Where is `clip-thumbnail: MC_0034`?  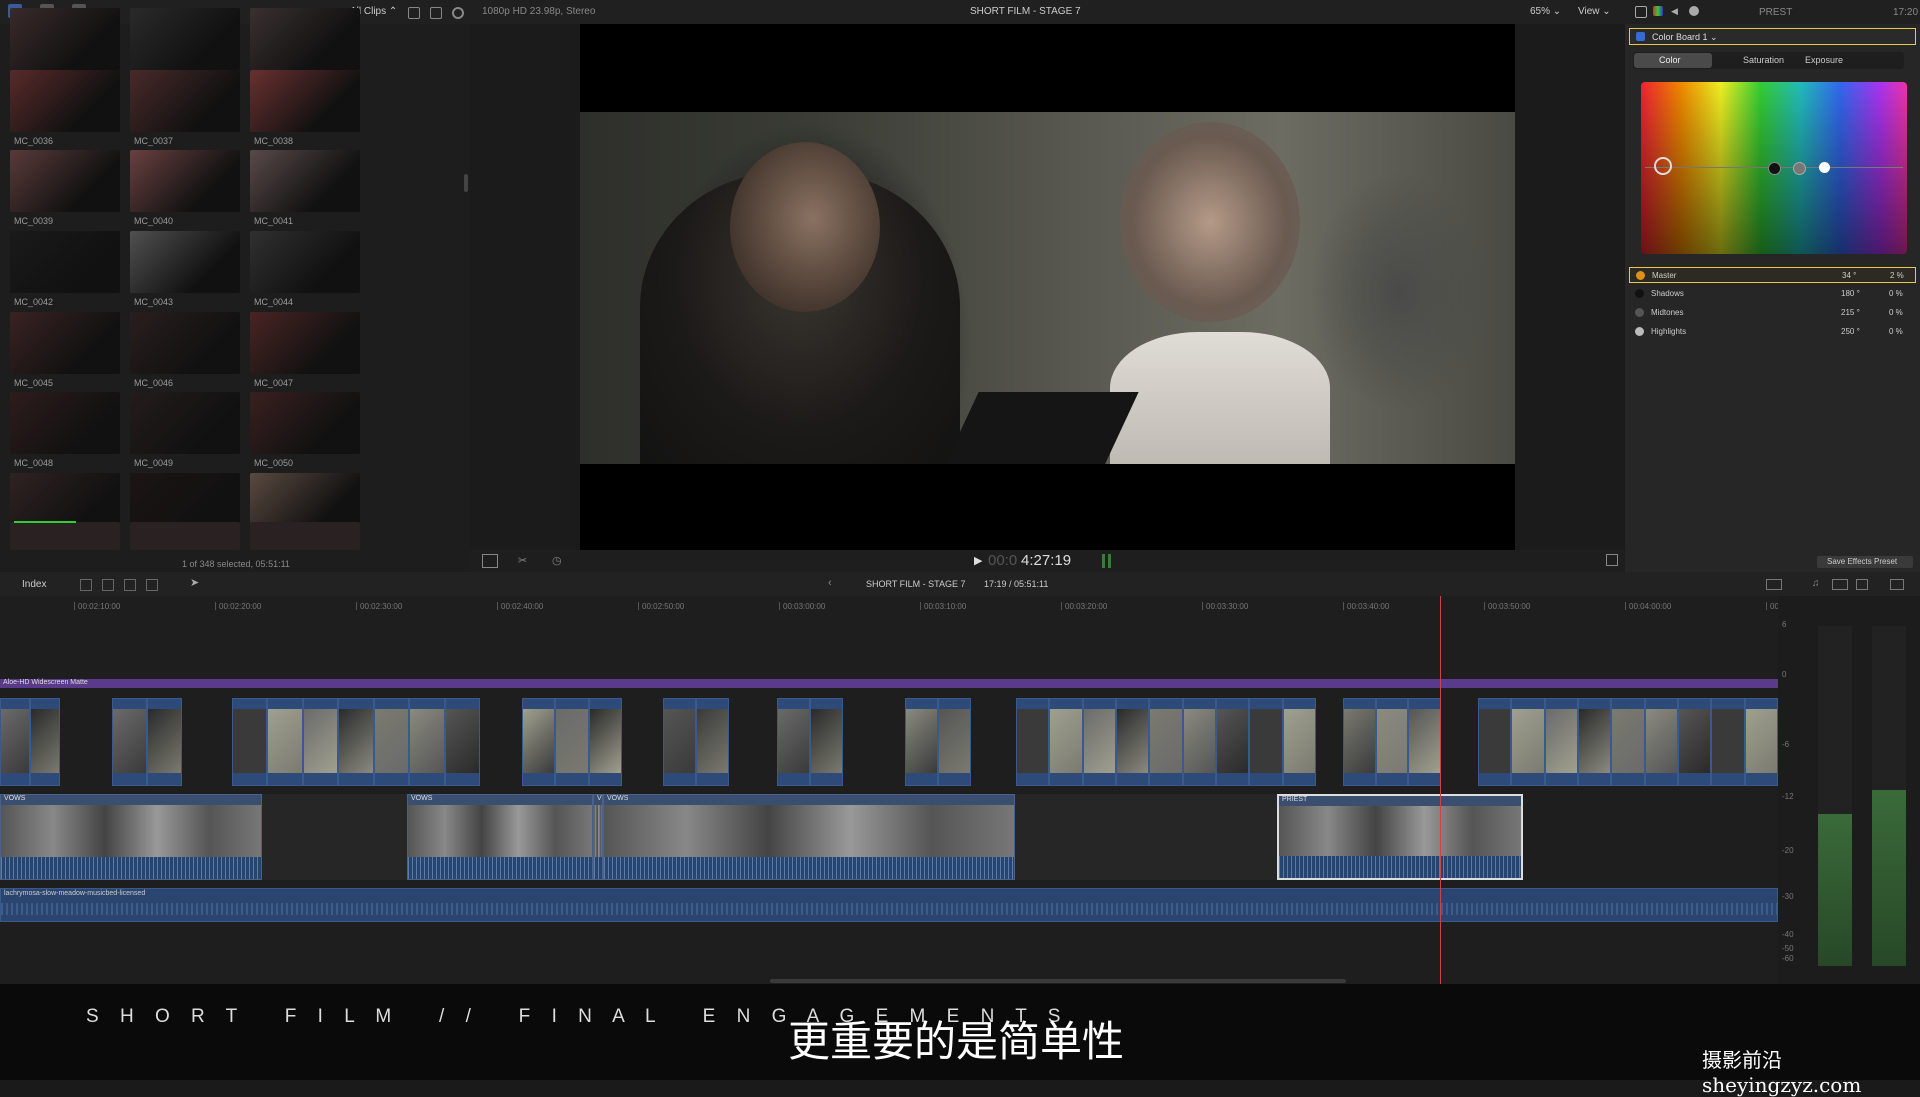 clip-thumbnail: MC_0034 is located at coordinates (185, 46).